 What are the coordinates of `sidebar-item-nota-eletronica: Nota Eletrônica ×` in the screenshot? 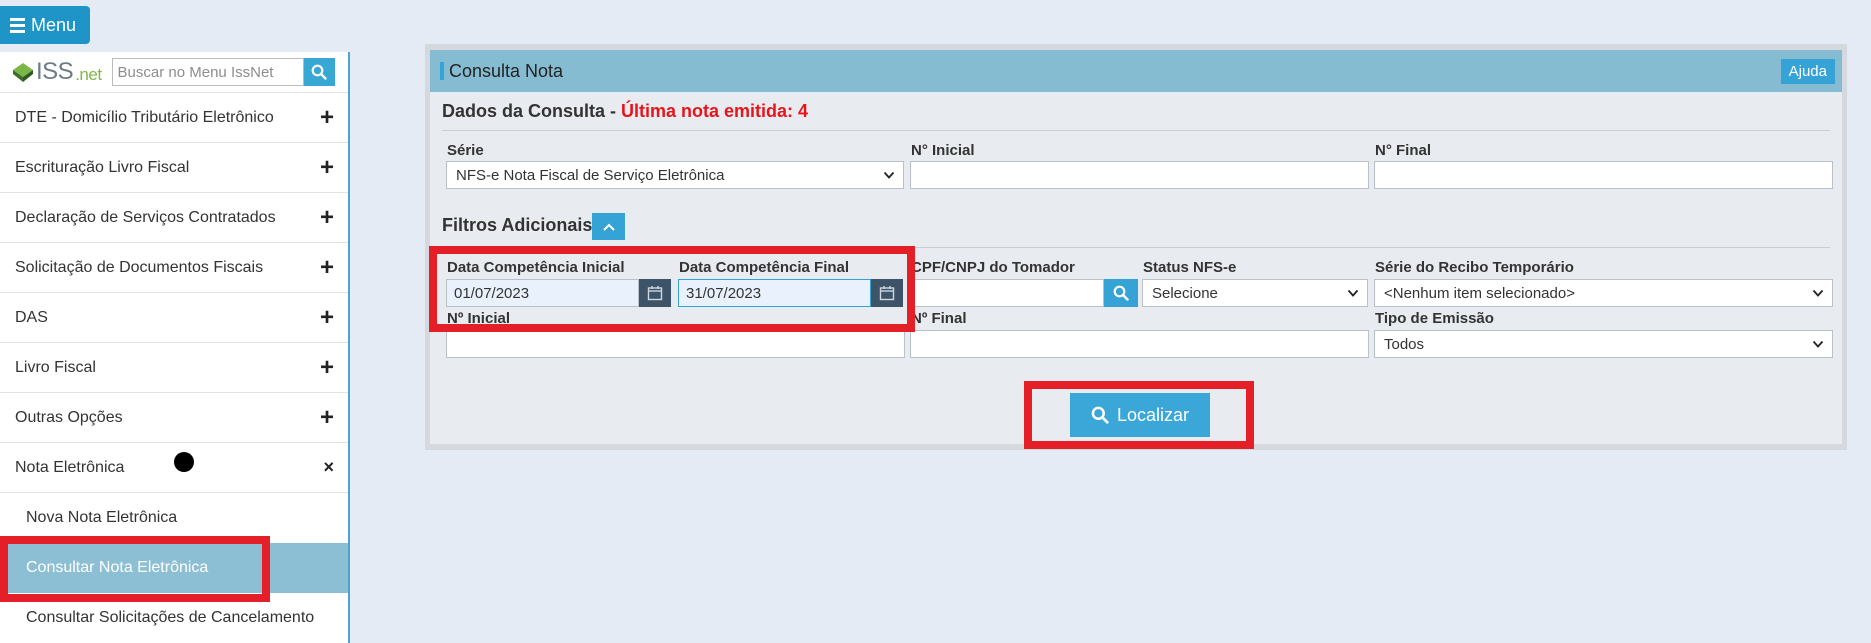 It's located at (174, 468).